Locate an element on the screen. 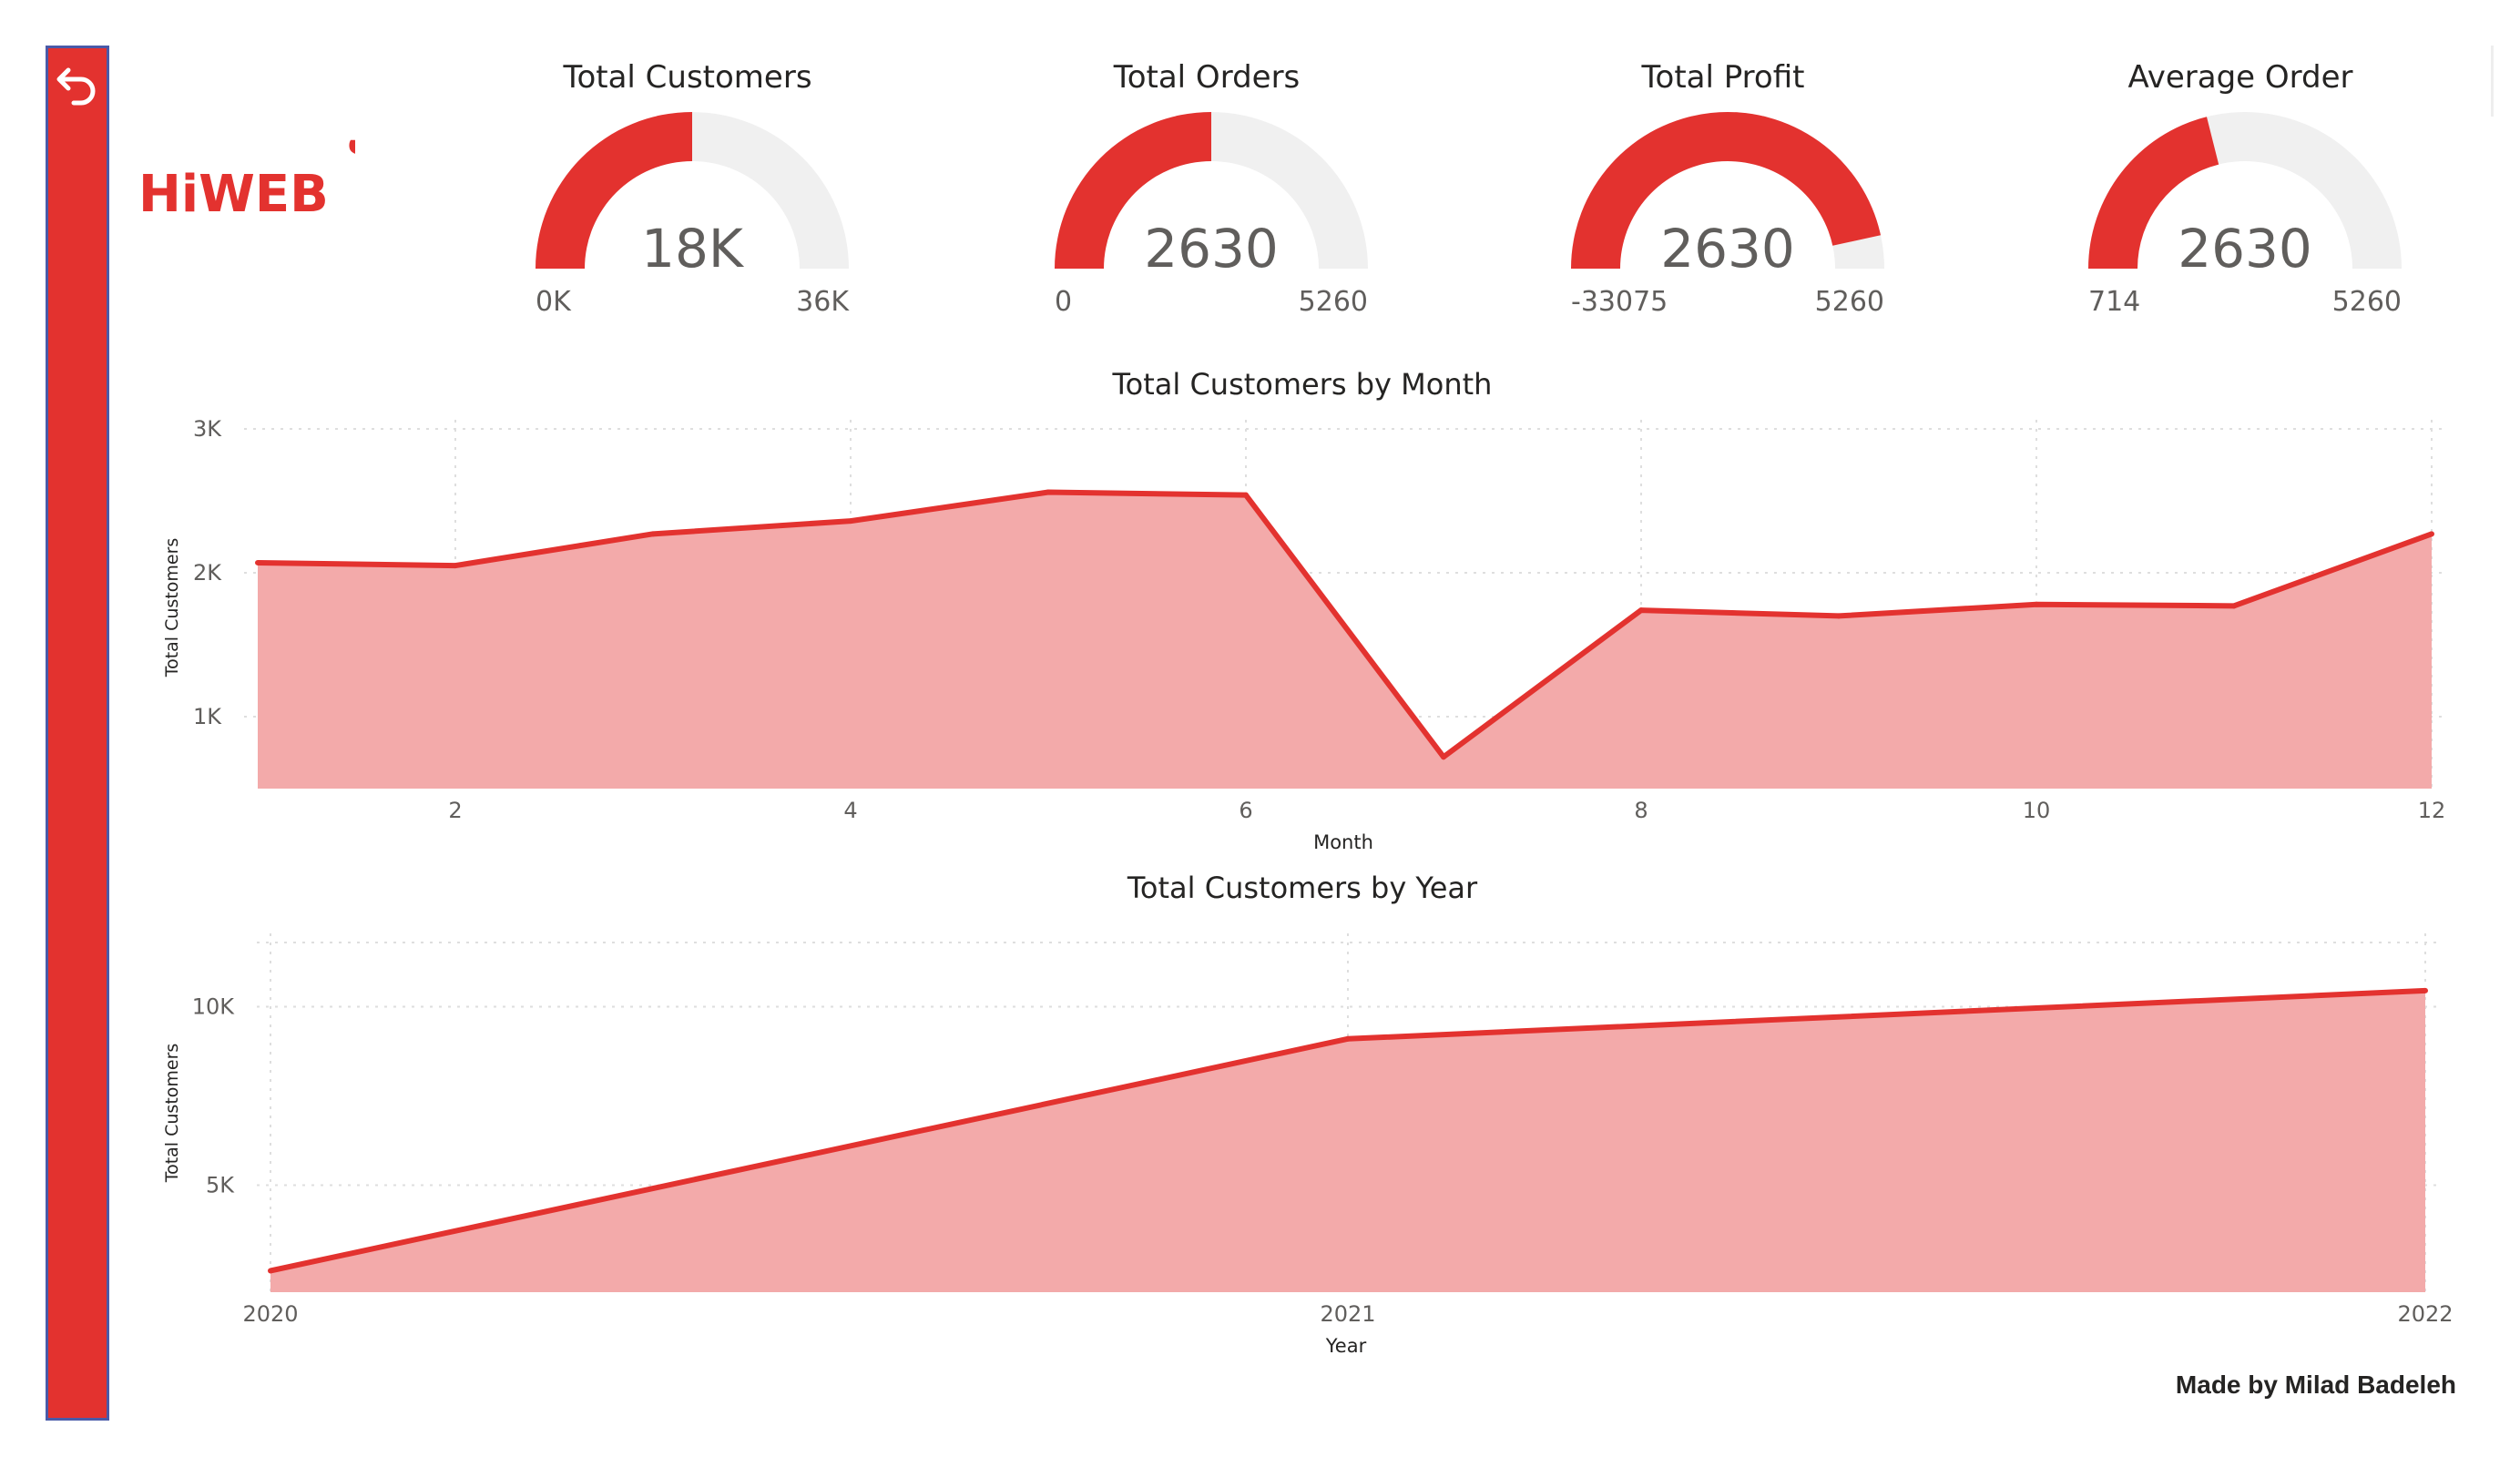 Image resolution: width=2520 pixels, height=1457 pixels. x-axis-label: Year is located at coordinates (1346, 1346).